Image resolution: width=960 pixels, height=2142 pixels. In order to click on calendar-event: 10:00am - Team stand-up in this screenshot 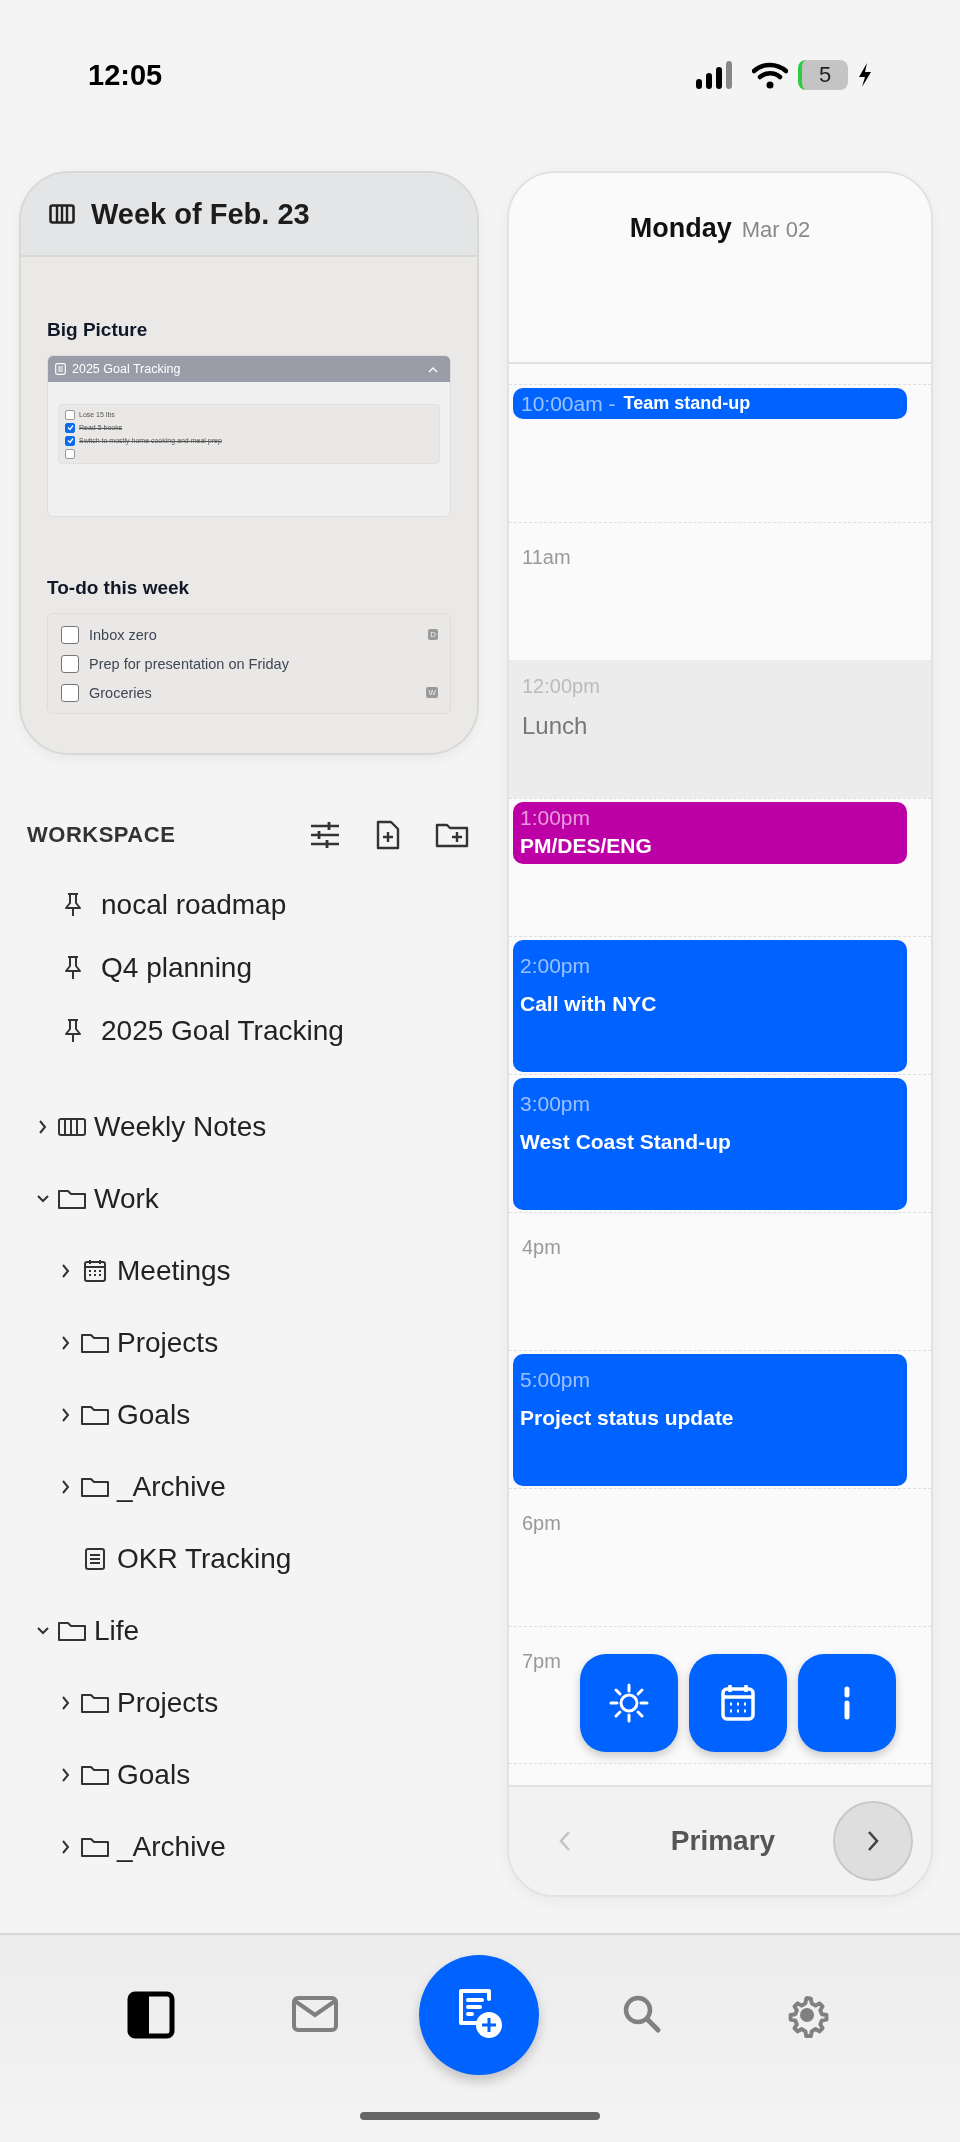, I will do `click(710, 403)`.